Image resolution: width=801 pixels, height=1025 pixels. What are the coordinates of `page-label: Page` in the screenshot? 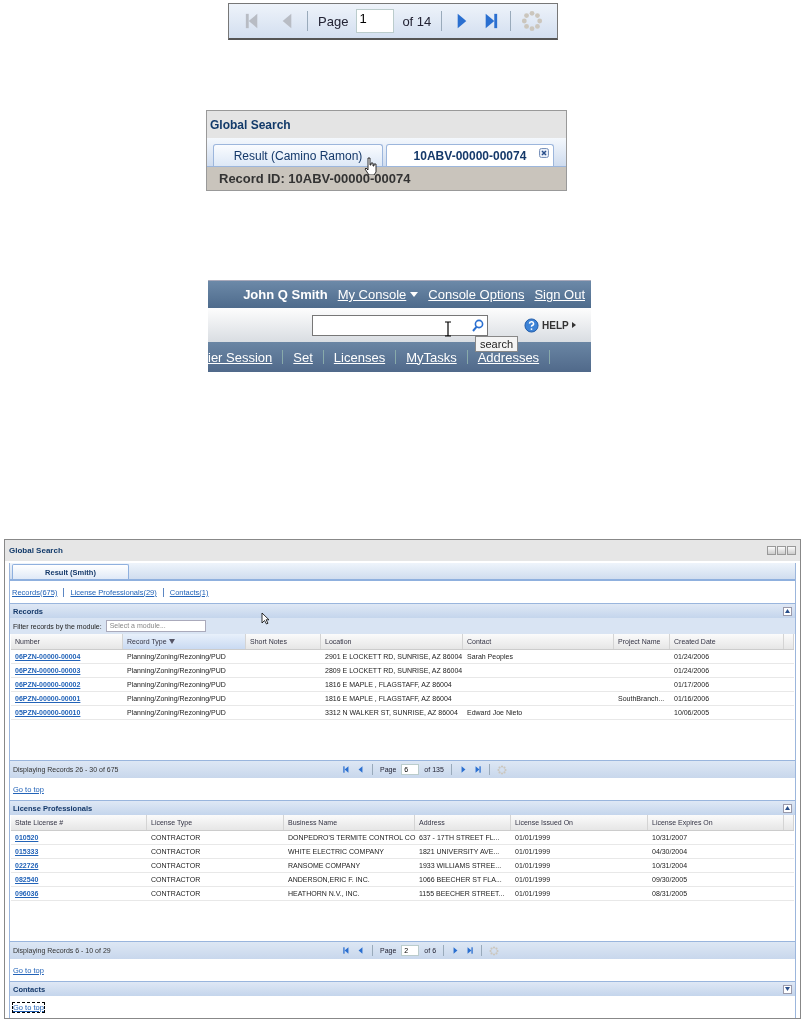 It's located at (333, 21).